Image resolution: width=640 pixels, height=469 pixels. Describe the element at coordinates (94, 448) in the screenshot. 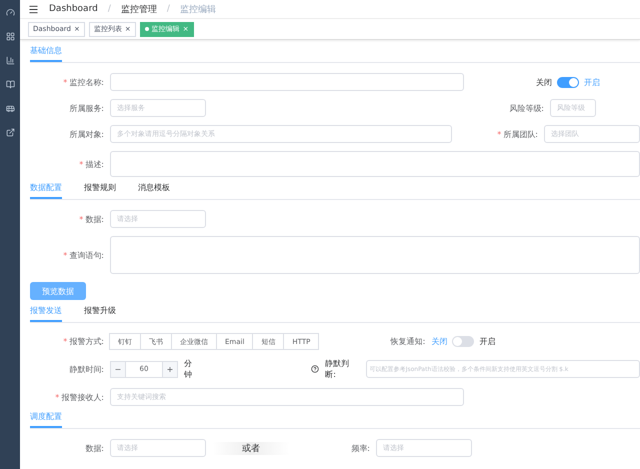

I see `field-label: 数据:` at that location.